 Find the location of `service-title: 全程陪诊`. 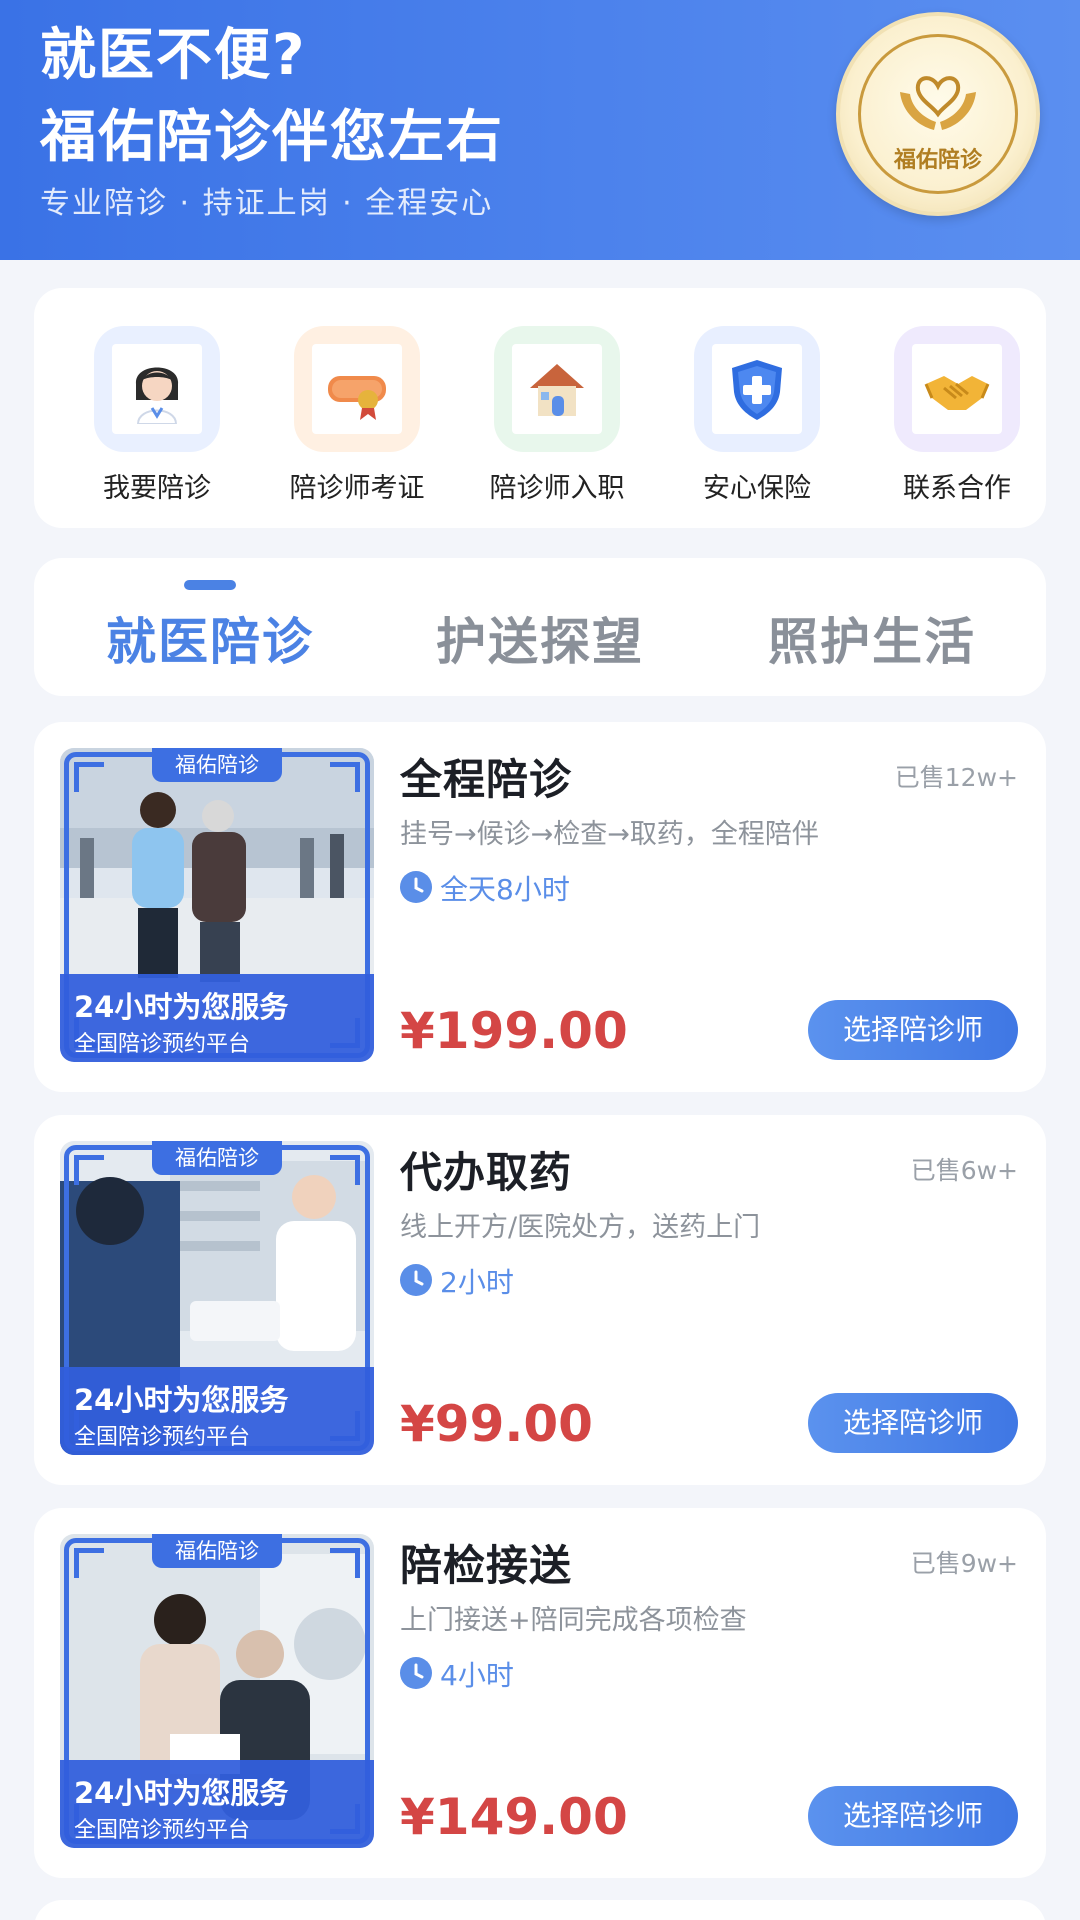

service-title: 全程陪诊 is located at coordinates (486, 779).